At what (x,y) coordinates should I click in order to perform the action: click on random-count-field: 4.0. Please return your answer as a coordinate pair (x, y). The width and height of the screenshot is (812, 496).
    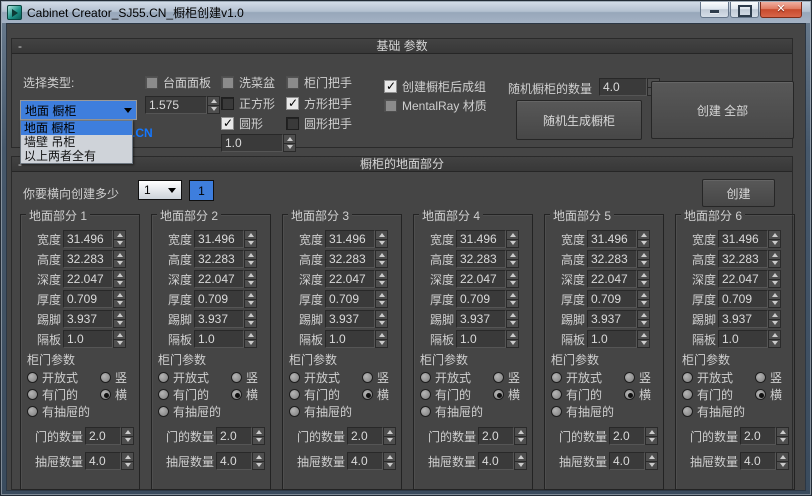
    Looking at the image, I should click on (623, 87).